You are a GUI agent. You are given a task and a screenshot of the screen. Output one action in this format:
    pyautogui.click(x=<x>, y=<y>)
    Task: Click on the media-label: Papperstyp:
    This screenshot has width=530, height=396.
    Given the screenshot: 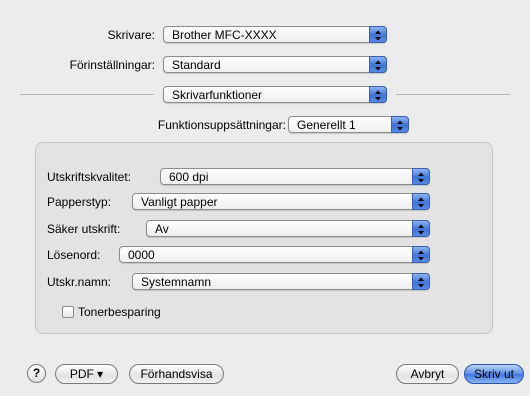 What is the action you would take?
    pyautogui.click(x=79, y=202)
    